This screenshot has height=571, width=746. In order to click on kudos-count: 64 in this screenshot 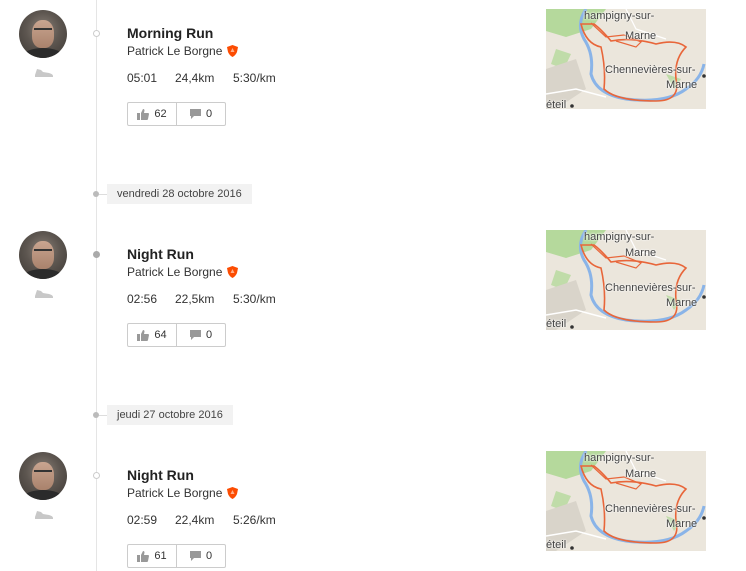, I will do `click(160, 335)`.